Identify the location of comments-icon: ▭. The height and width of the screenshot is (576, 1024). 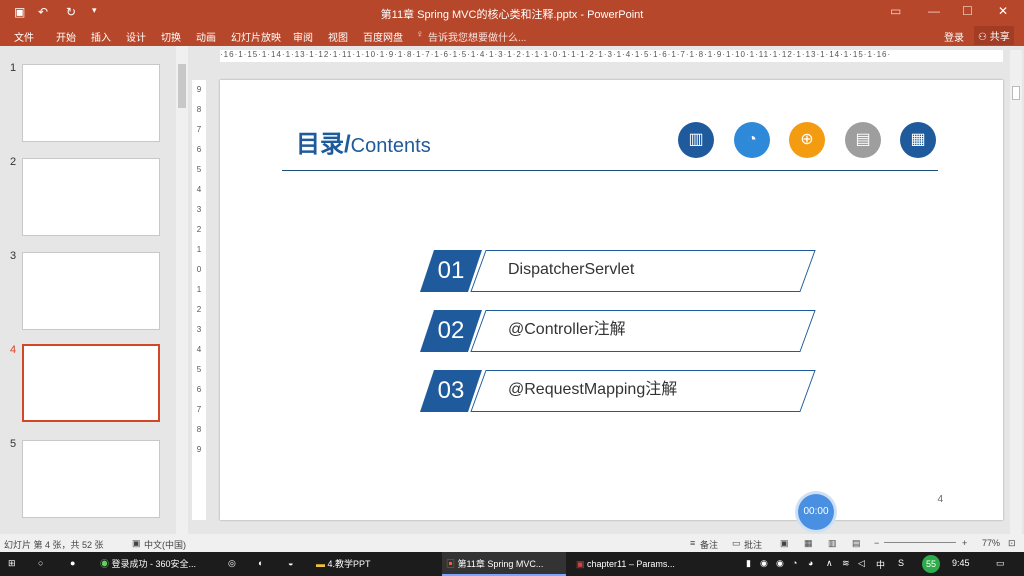
(736, 543).